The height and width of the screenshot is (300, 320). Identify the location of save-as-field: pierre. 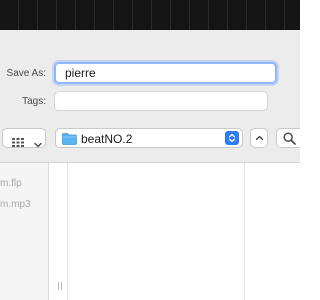
(165, 73).